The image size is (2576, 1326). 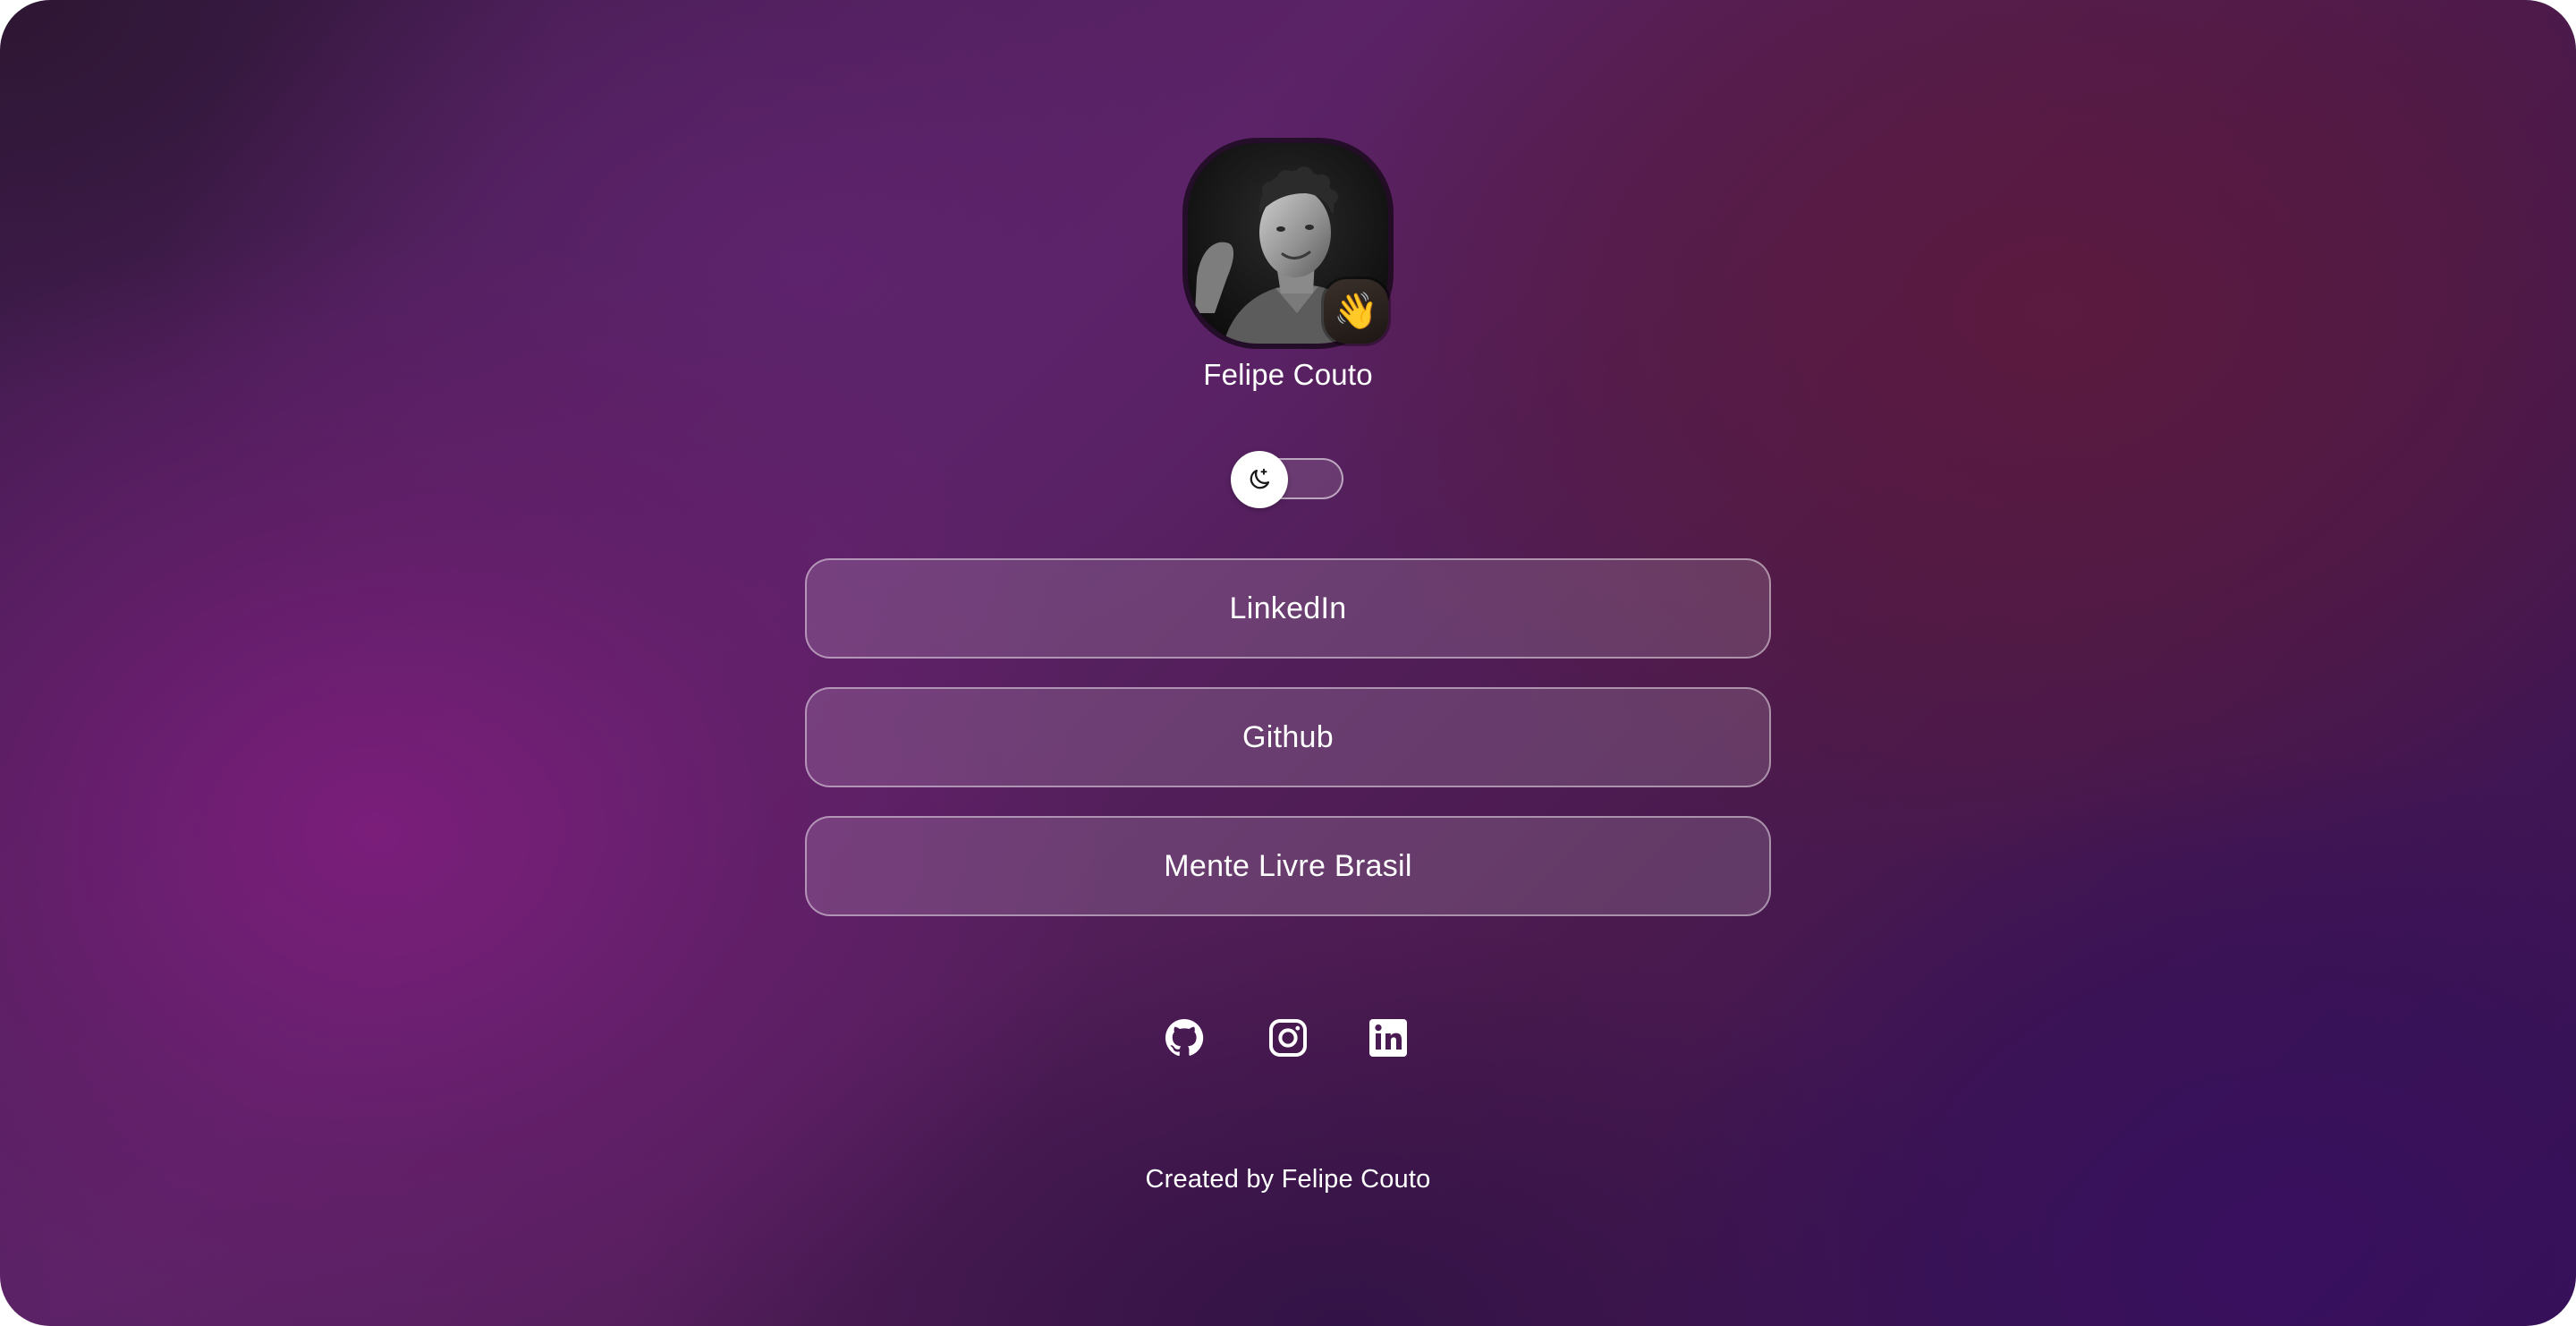 I want to click on link-list: LinkedIn Github Mente Livre Brasil, so click(x=1288, y=751).